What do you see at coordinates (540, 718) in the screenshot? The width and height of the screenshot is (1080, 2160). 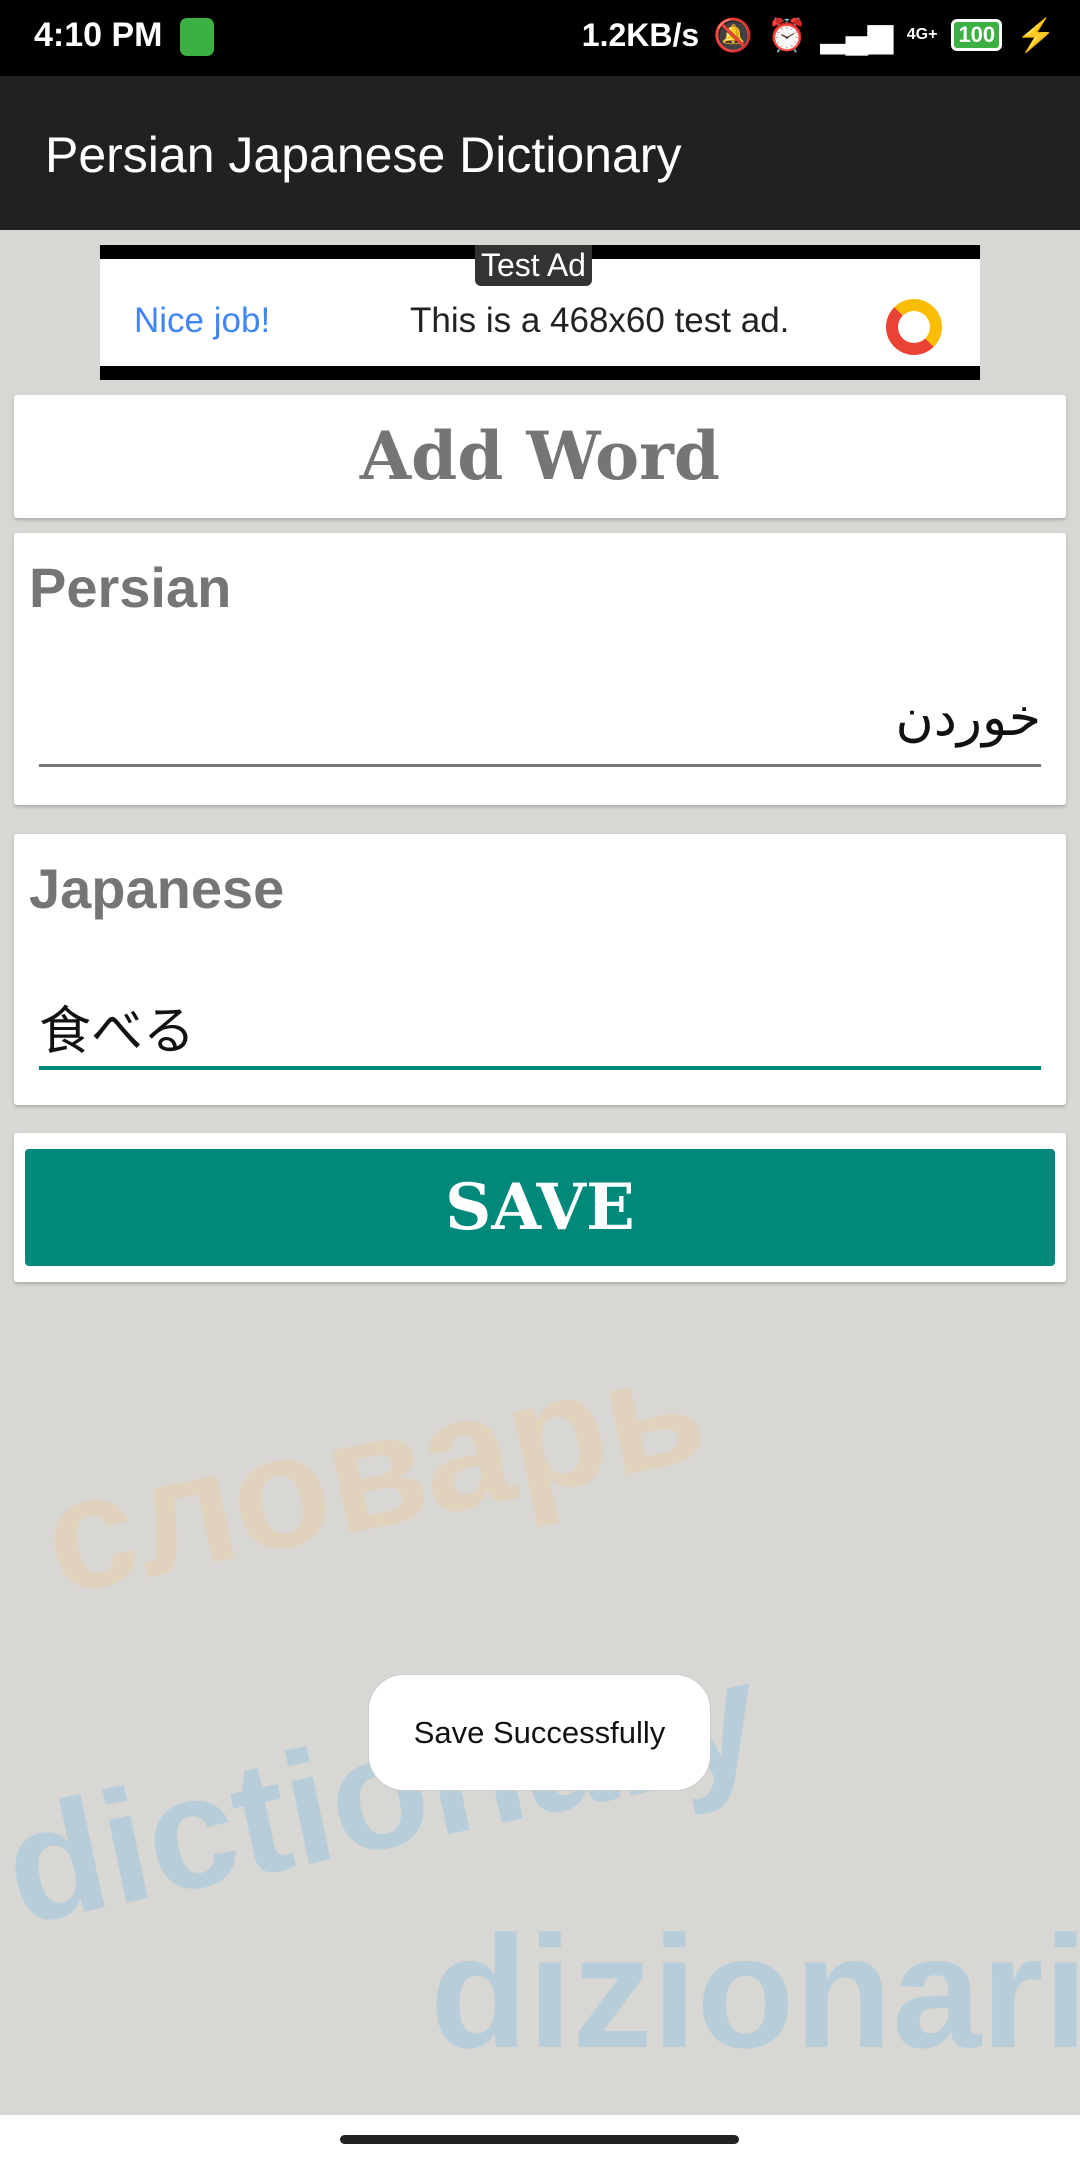 I see `persian-input: خوردن` at bounding box center [540, 718].